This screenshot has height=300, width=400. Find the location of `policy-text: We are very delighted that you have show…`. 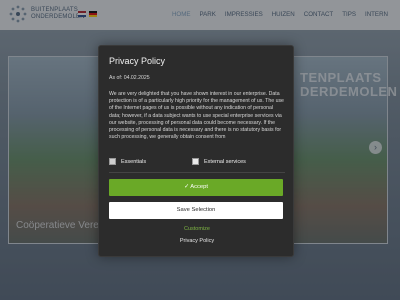

policy-text: We are very delighted that you have show… is located at coordinates (196, 116).